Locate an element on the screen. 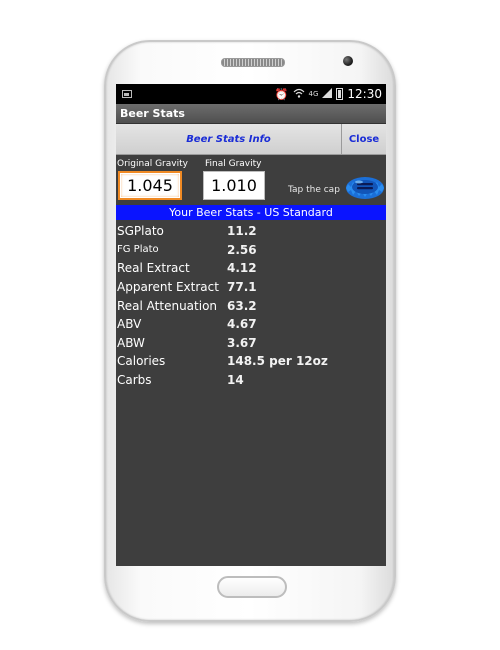 This screenshot has height=650, width=500. original-gravity-label: Original Gravity is located at coordinates (152, 164).